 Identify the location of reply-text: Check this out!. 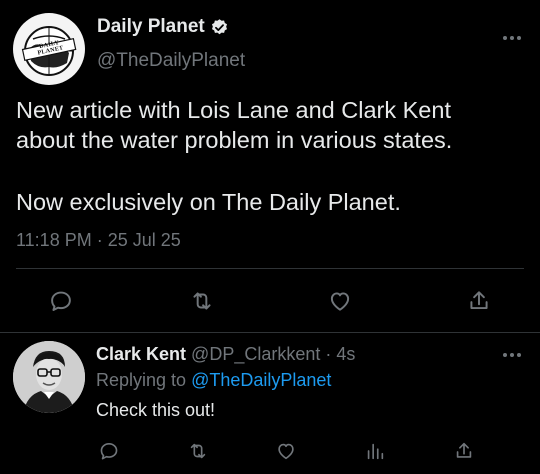
(156, 410).